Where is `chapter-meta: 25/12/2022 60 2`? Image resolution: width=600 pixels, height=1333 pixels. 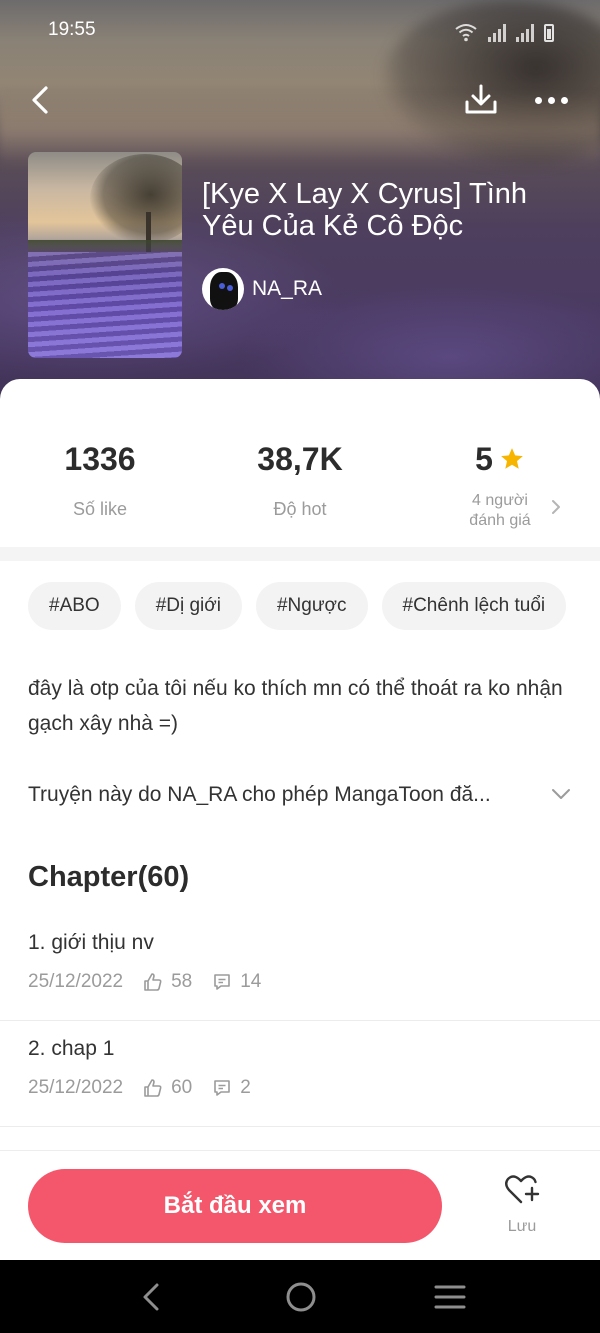
chapter-meta: 25/12/2022 60 2 is located at coordinates (139, 1088).